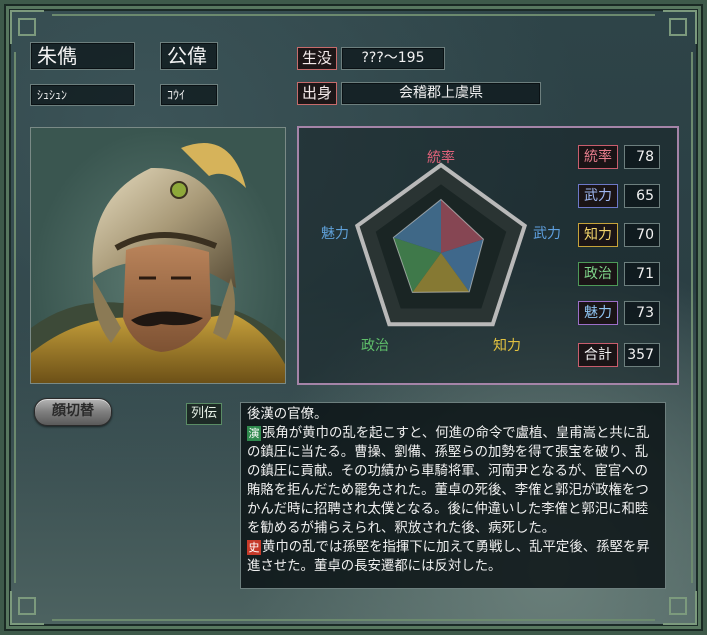 The height and width of the screenshot is (635, 707). I want to click on stat-row: 統率 78, so click(619, 158).